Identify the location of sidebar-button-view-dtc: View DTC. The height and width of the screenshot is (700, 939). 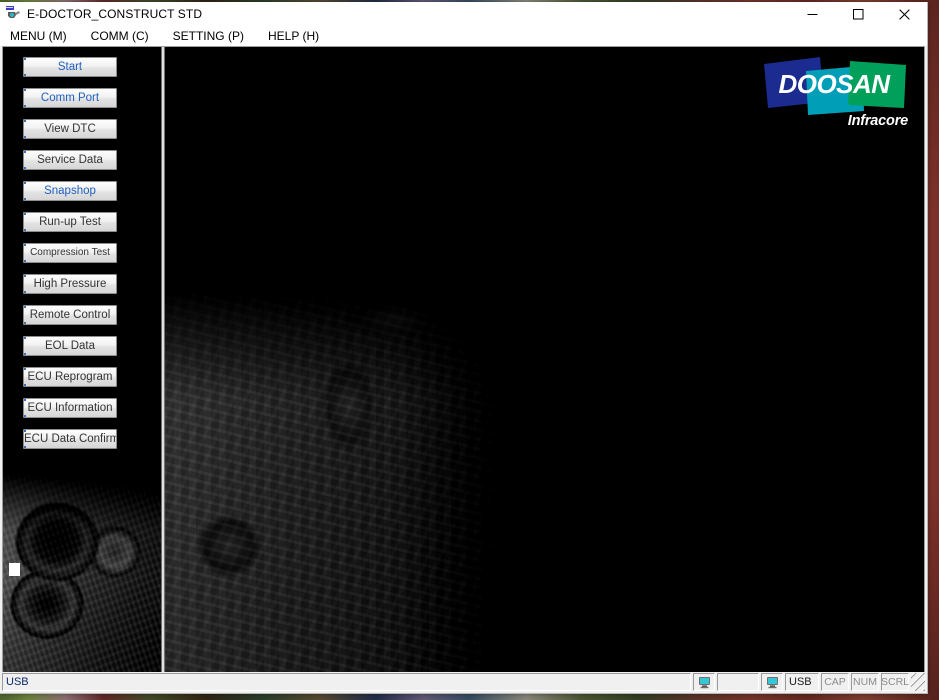
(70, 129).